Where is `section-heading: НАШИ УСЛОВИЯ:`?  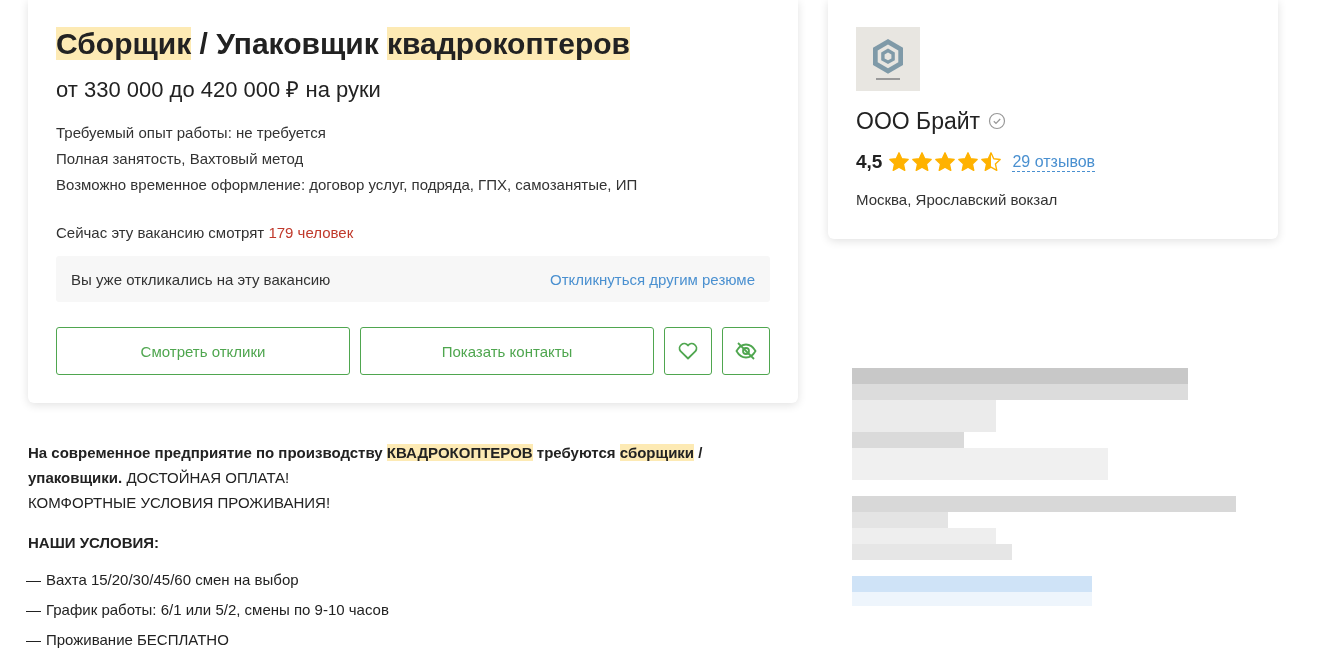
section-heading: НАШИ УСЛОВИЯ: is located at coordinates (94, 543).